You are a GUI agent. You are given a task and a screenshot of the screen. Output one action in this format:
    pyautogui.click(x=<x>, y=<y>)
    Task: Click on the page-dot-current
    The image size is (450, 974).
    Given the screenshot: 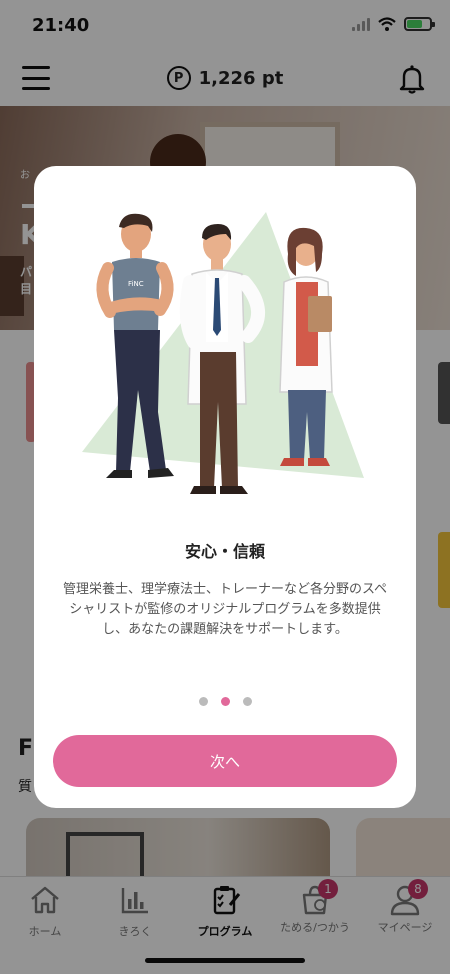 What is the action you would take?
    pyautogui.click(x=225, y=701)
    